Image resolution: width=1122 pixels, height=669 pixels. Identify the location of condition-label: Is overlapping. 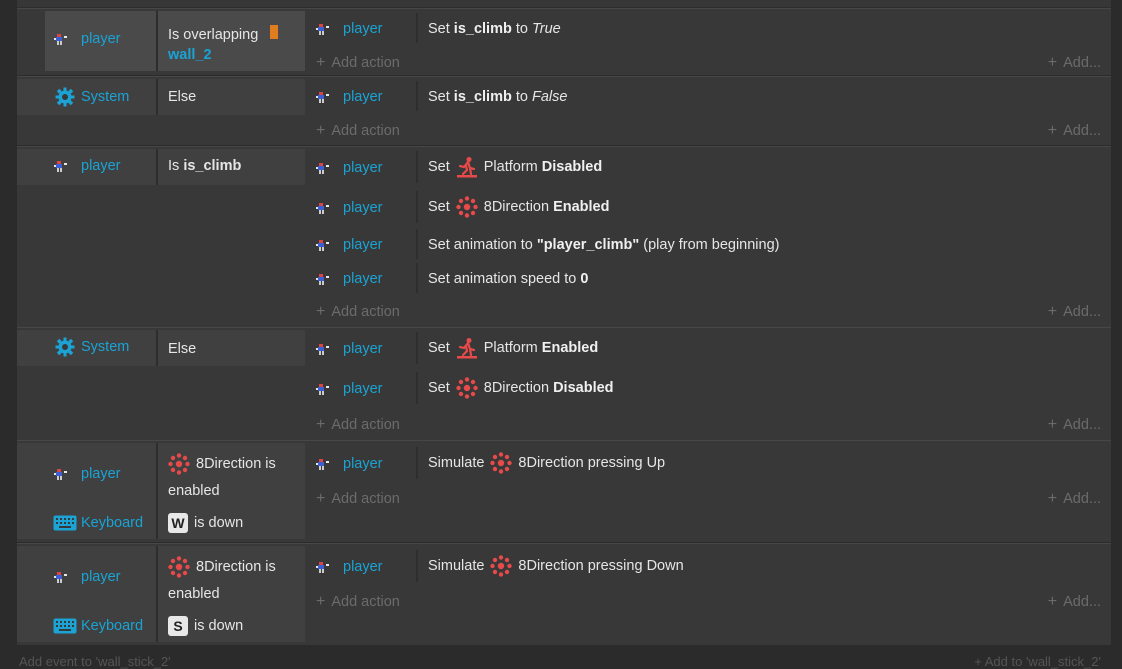
(213, 35).